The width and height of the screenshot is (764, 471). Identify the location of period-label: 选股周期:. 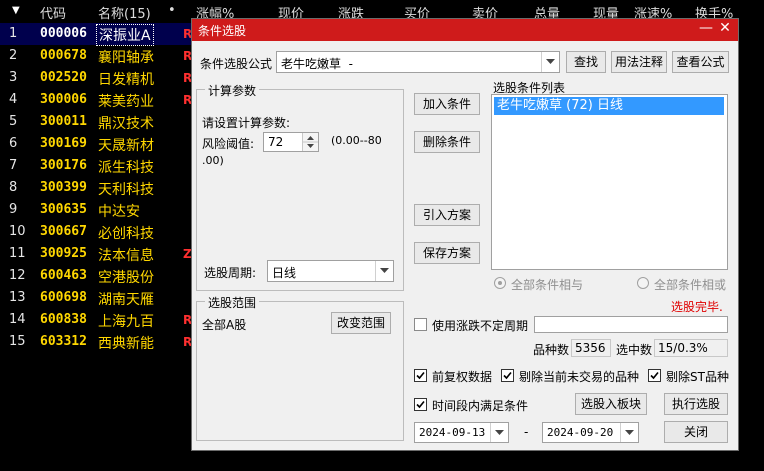
(230, 273).